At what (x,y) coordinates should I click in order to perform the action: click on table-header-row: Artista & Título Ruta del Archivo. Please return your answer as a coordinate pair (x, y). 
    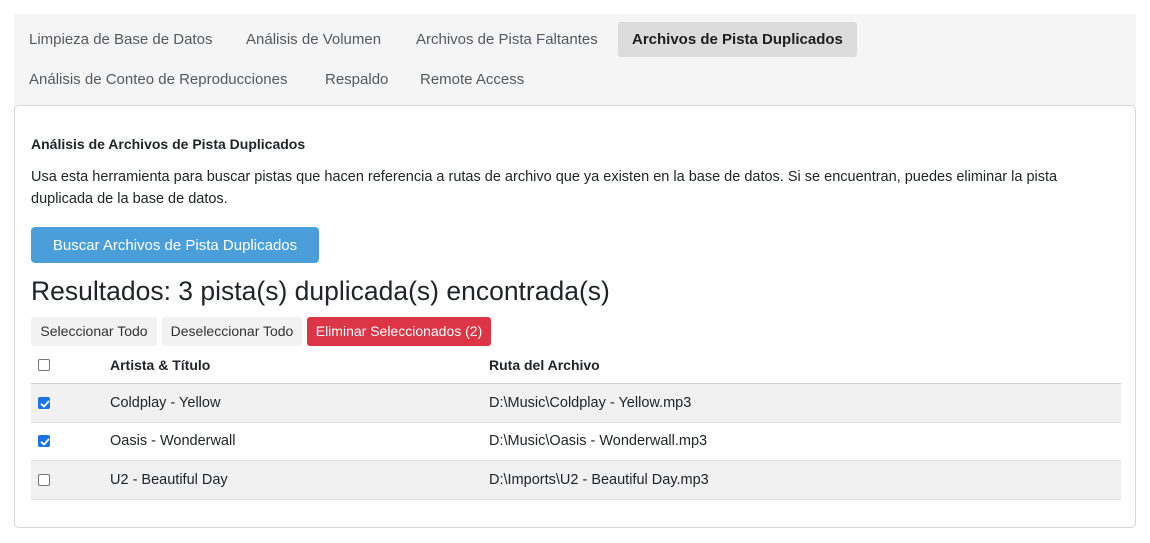
    Looking at the image, I should click on (576, 365).